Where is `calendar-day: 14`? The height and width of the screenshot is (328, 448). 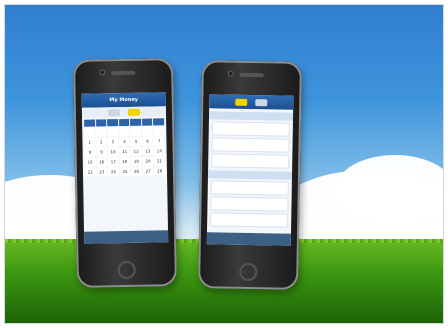 calendar-day: 14 is located at coordinates (159, 151).